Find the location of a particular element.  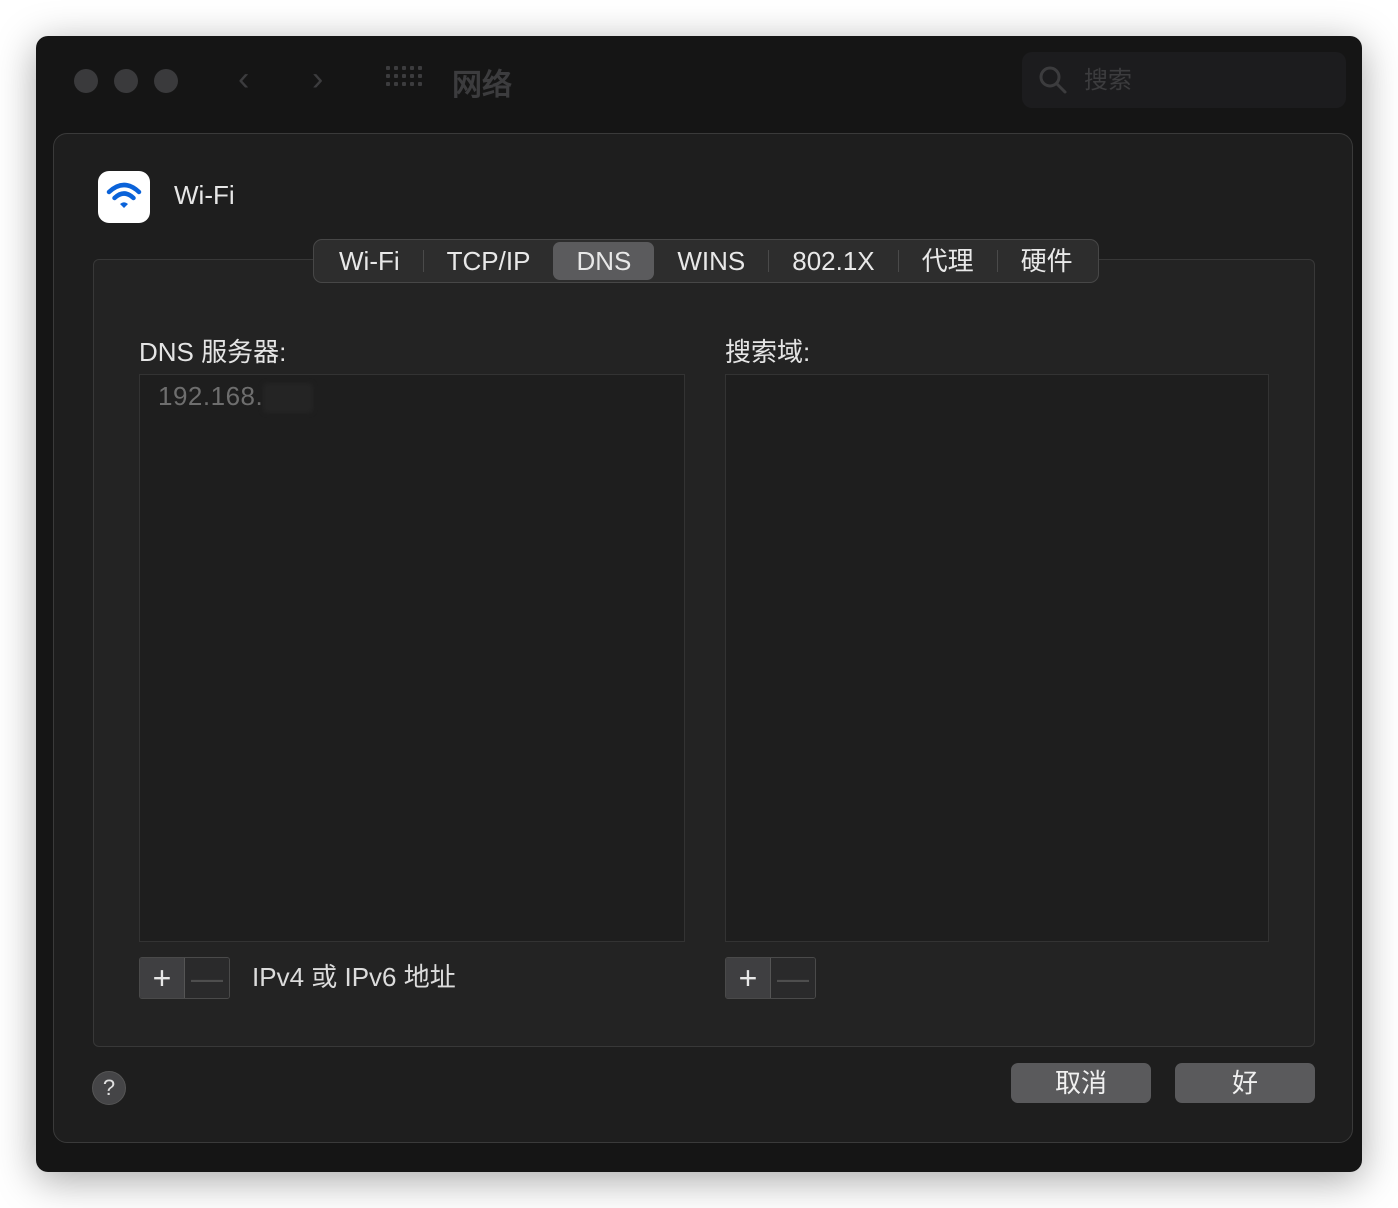

remove-search-domain-button: — is located at coordinates (793, 978).